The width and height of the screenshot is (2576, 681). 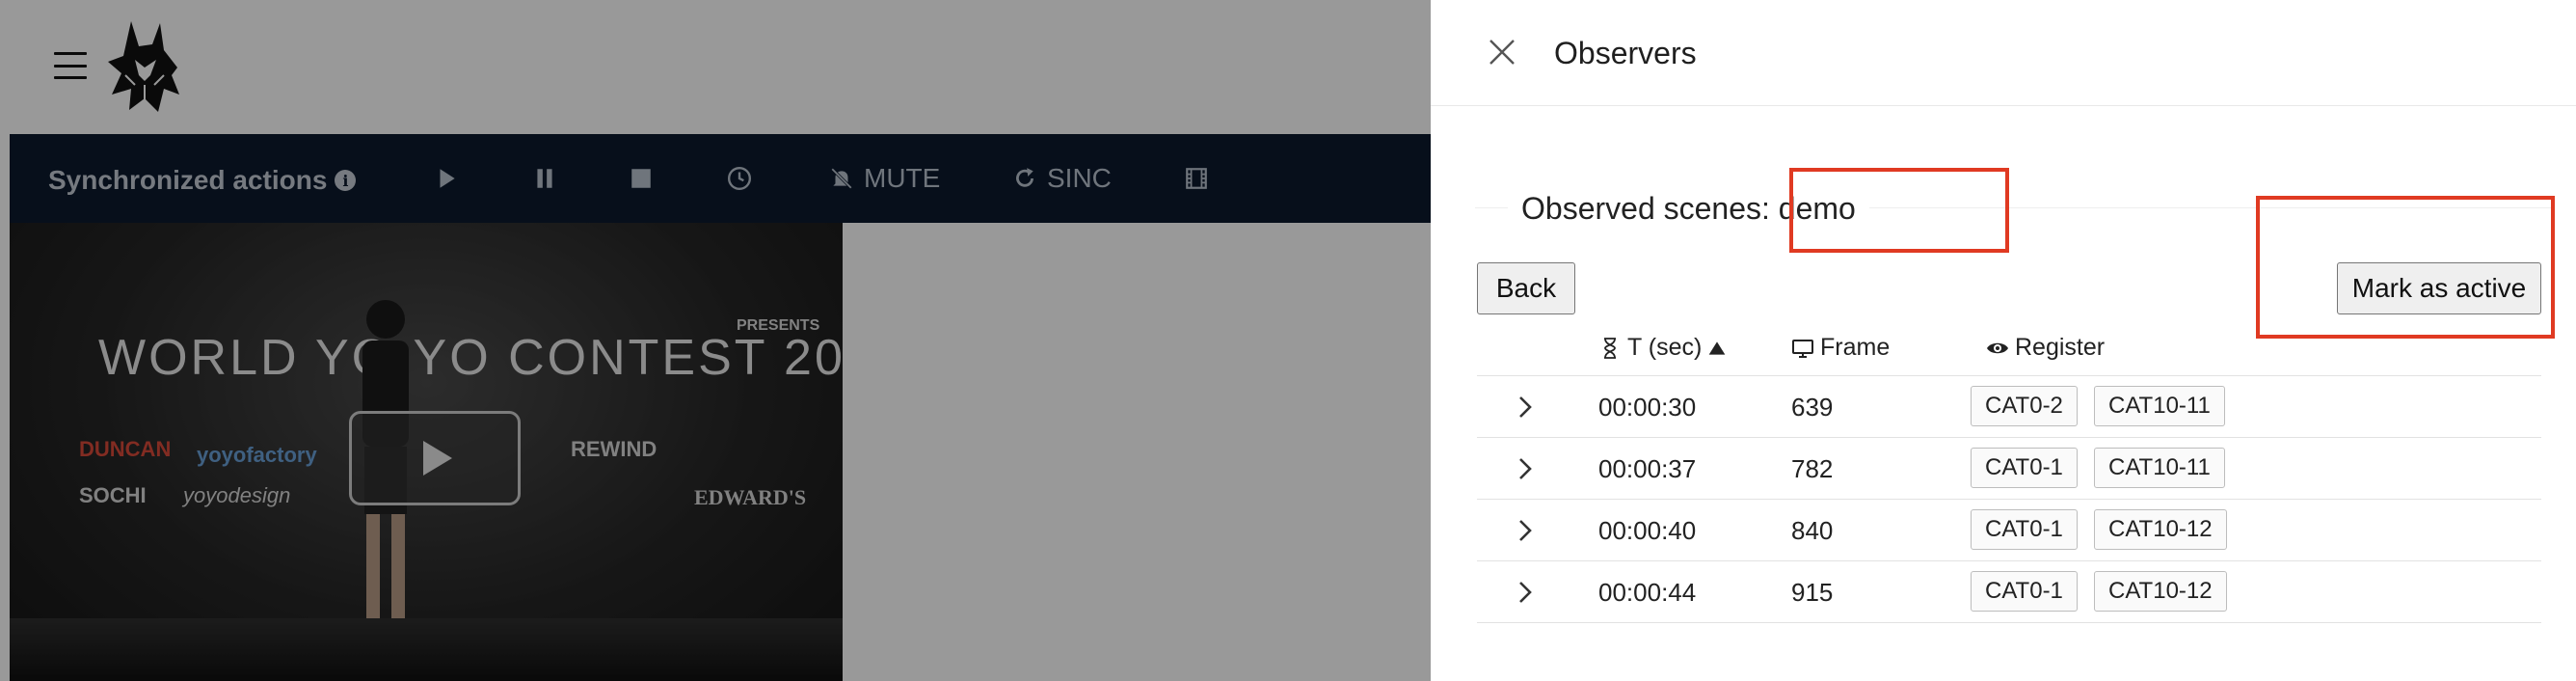 What do you see at coordinates (2406, 267) in the screenshot?
I see `highlight-box-mark-active` at bounding box center [2406, 267].